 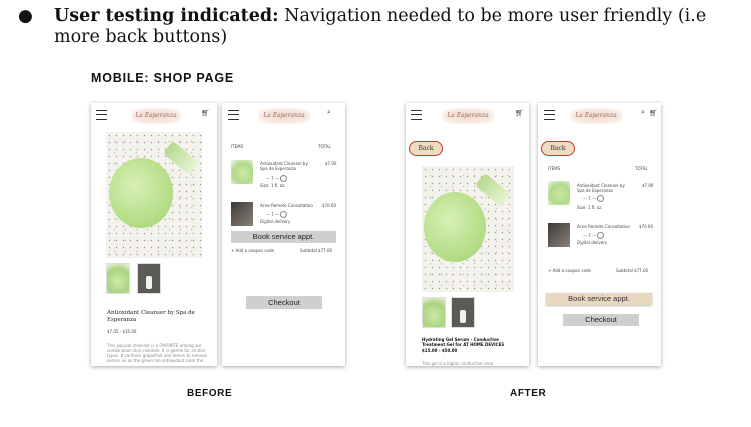 I want to click on section-title: MOBILE: SHOP PAGE, so click(x=163, y=78).